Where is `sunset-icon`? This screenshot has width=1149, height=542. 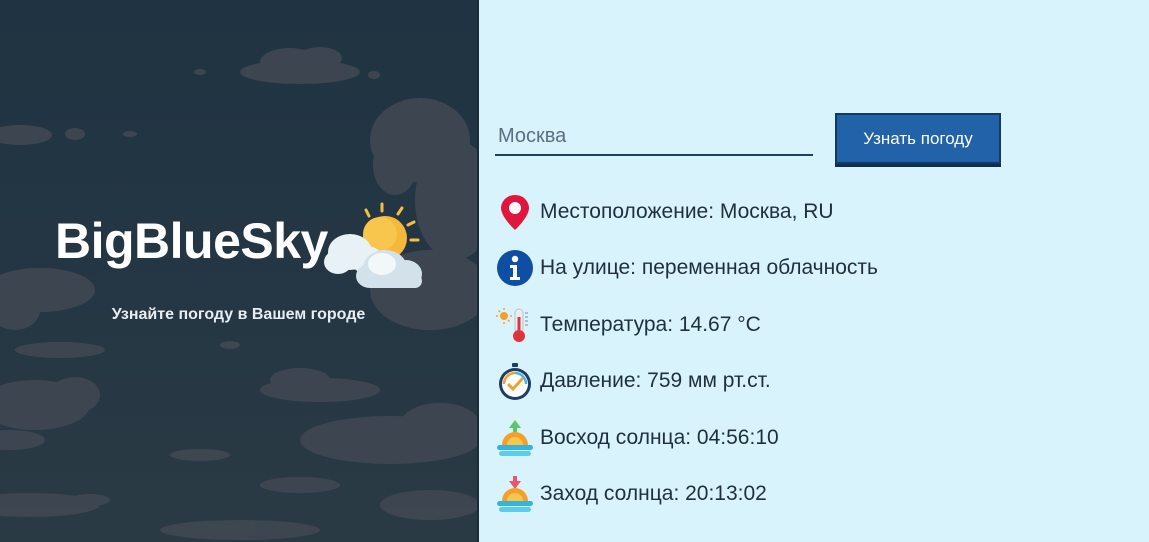
sunset-icon is located at coordinates (515, 494).